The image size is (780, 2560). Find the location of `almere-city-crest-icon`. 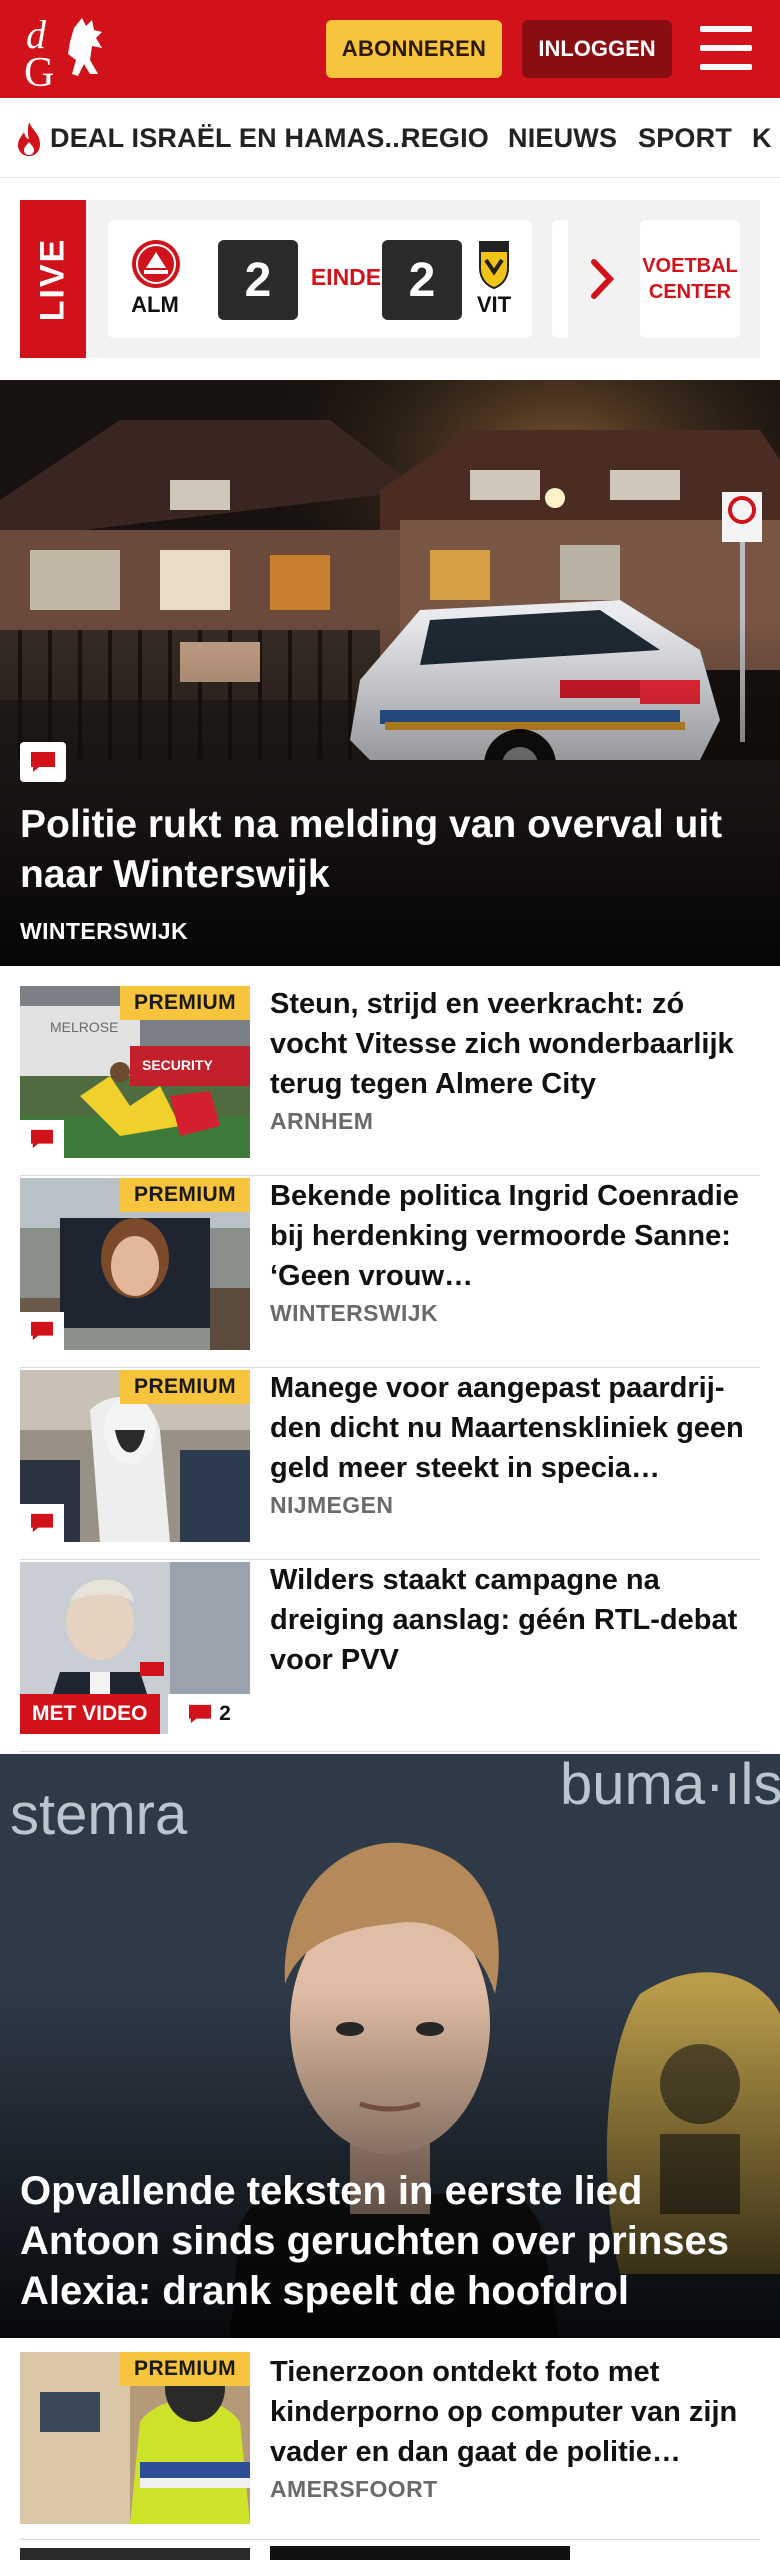

almere-city-crest-icon is located at coordinates (156, 267).